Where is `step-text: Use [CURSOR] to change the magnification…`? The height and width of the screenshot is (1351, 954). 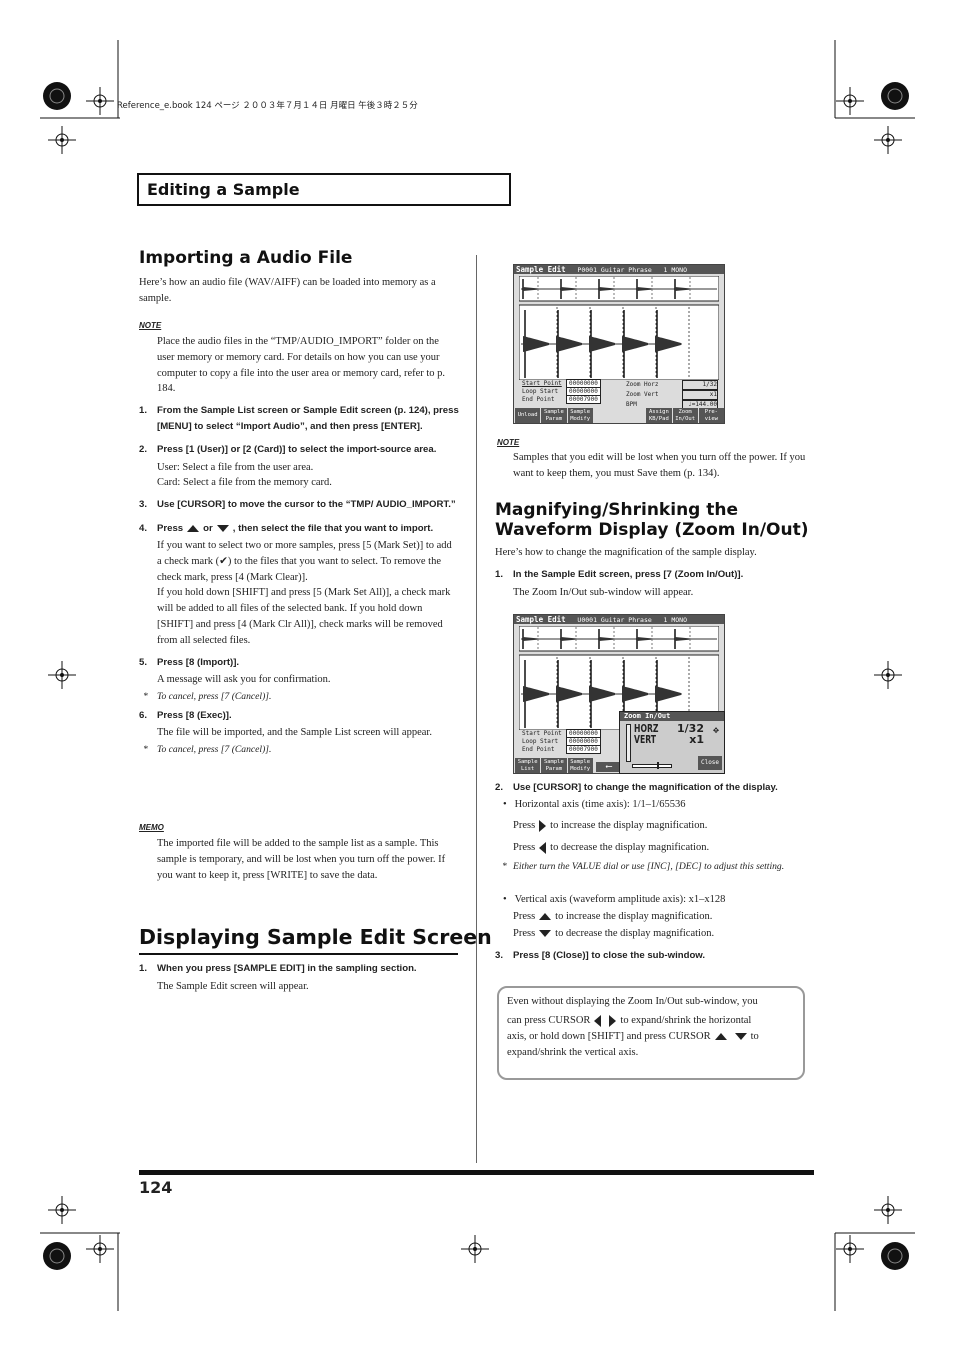
step-text: Use [CURSOR] to change the magnification… is located at coordinates (645, 787).